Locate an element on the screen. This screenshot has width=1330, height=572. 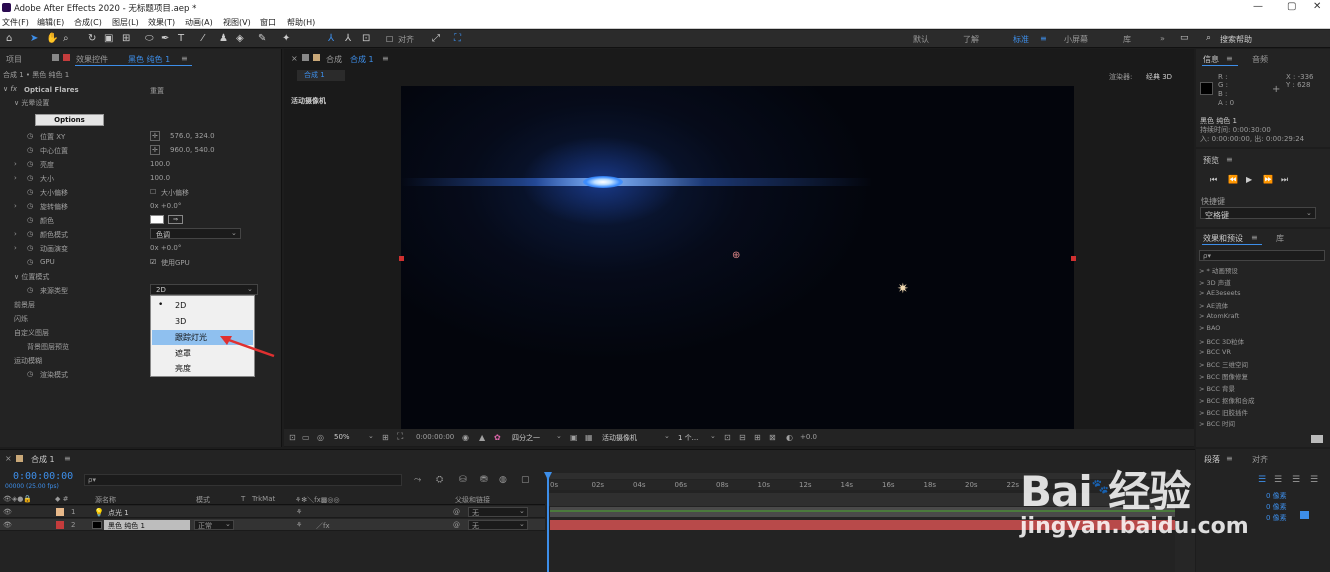
pin-tool-icon: ✦ is located at coordinates (286, 38).